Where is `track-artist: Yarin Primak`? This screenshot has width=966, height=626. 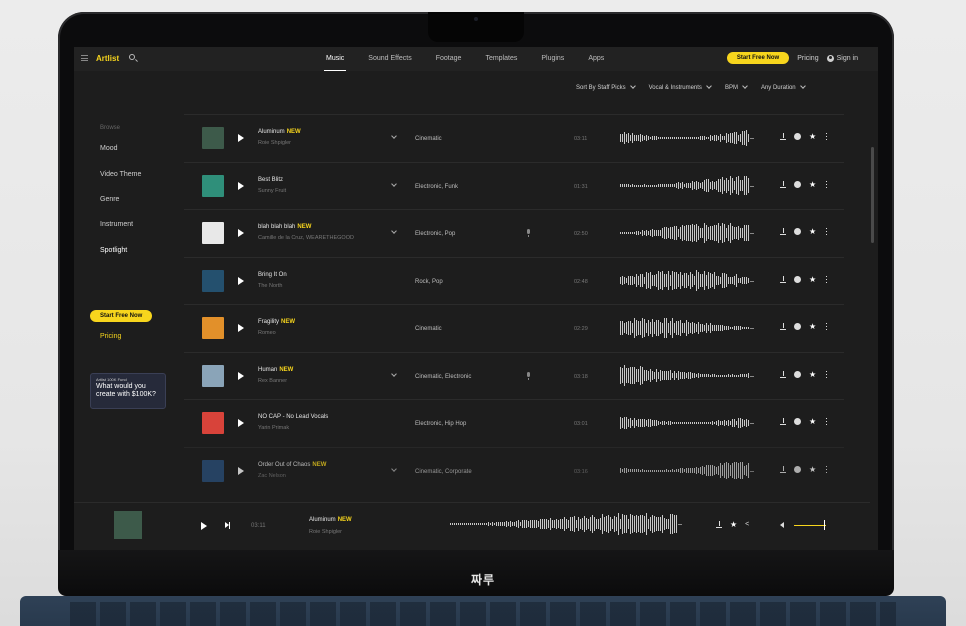 track-artist: Yarin Primak is located at coordinates (273, 428).